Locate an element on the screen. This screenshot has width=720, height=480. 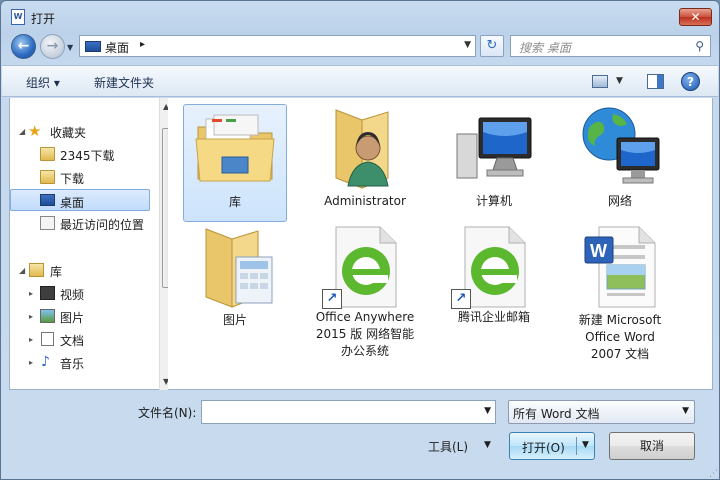
address-dropdown-icon: ▼ is located at coordinates (467, 45).